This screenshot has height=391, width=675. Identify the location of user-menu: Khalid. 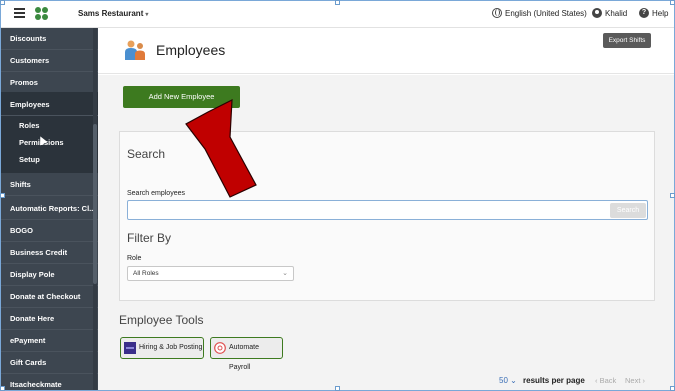
(609, 13).